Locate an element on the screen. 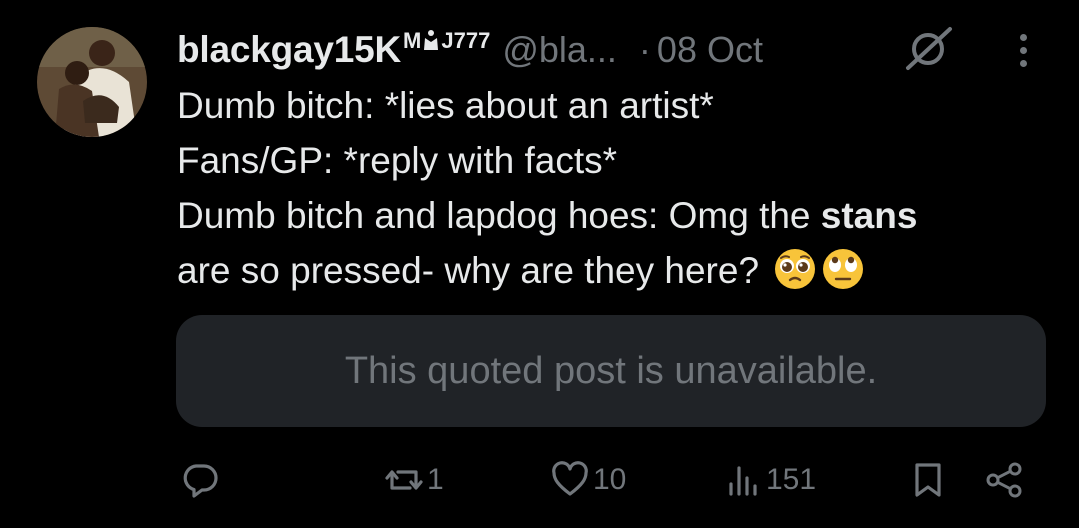 Image resolution: width=1079 pixels, height=528 pixels. post-text-bold-word: stans is located at coordinates (869, 215).